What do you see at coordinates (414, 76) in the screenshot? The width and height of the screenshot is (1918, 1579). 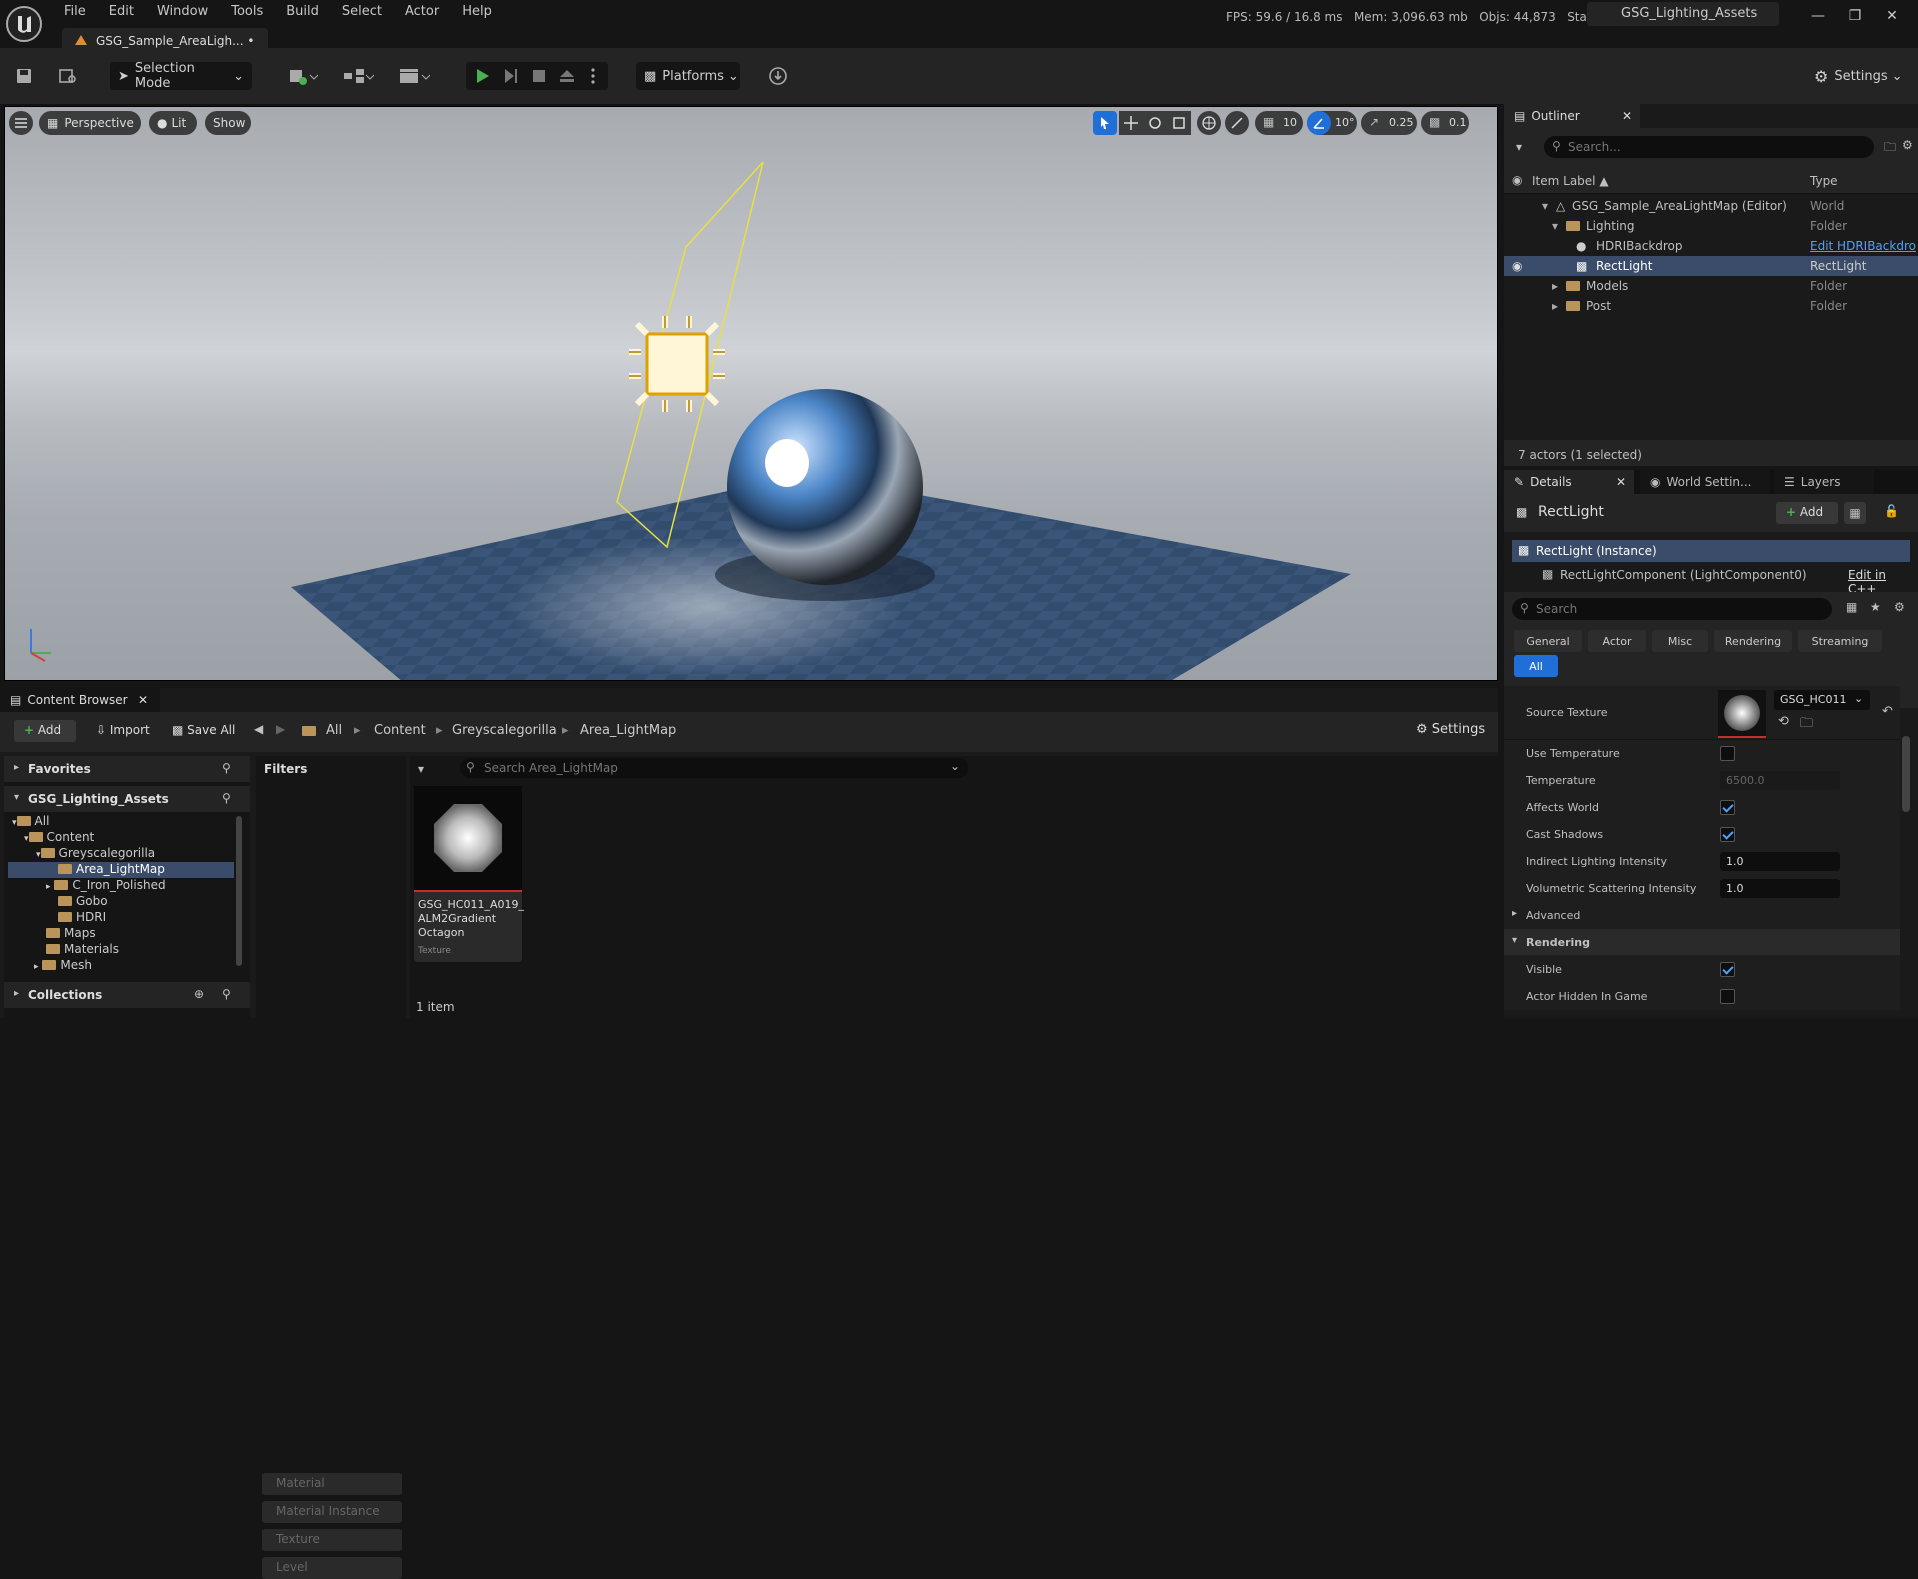 I see `cinematics-icon` at bounding box center [414, 76].